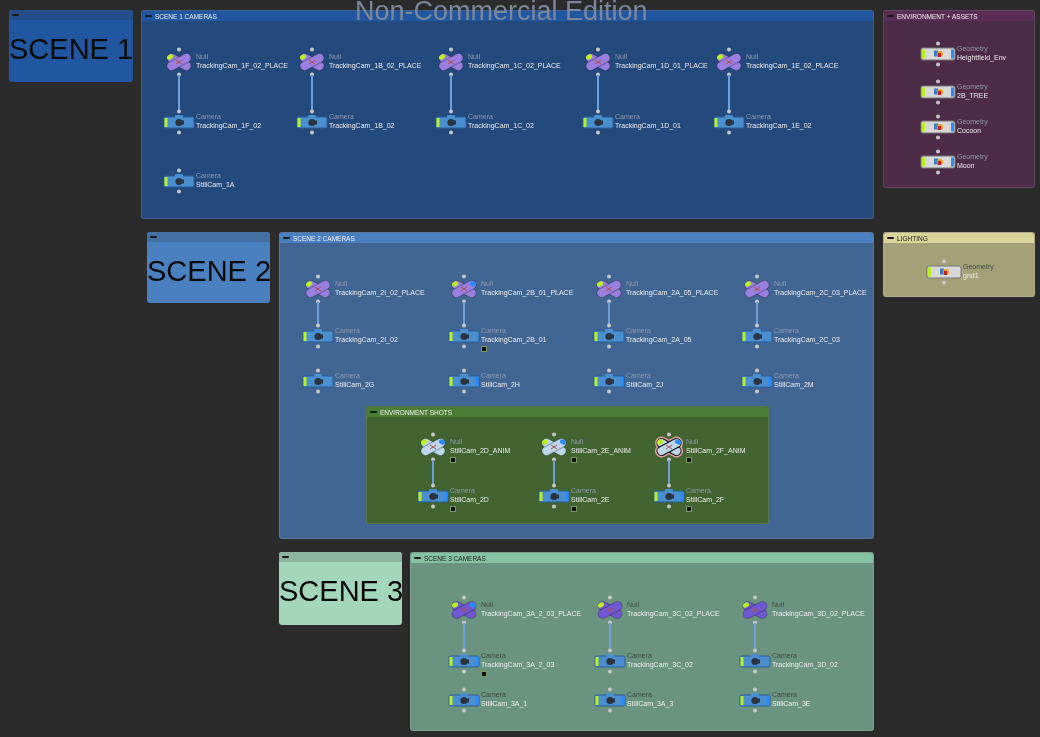 The height and width of the screenshot is (737, 1040). I want to click on sticky-note-text: SCENE 1, so click(71, 49).